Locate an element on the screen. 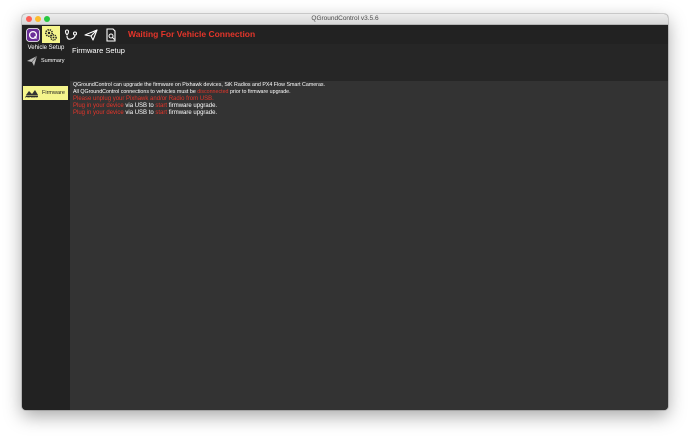  qgc-menu-button is located at coordinates (33, 34).